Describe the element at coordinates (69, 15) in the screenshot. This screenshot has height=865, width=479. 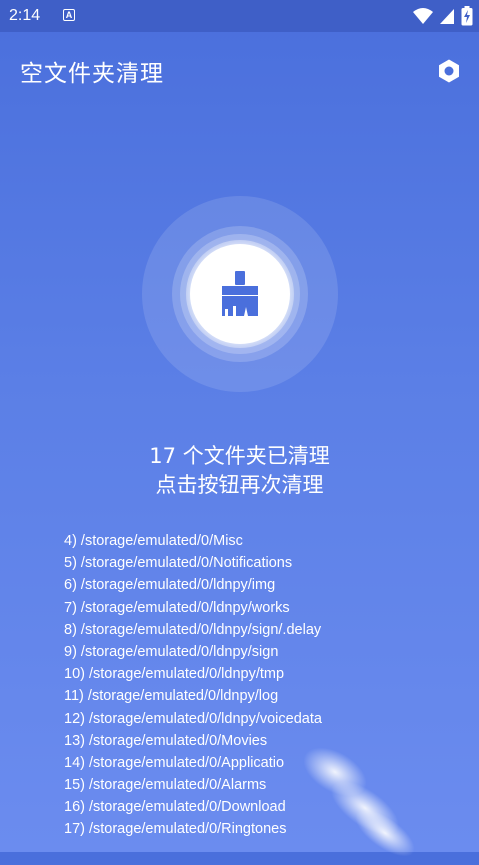
I see `accessibility-a-icon: A` at that location.